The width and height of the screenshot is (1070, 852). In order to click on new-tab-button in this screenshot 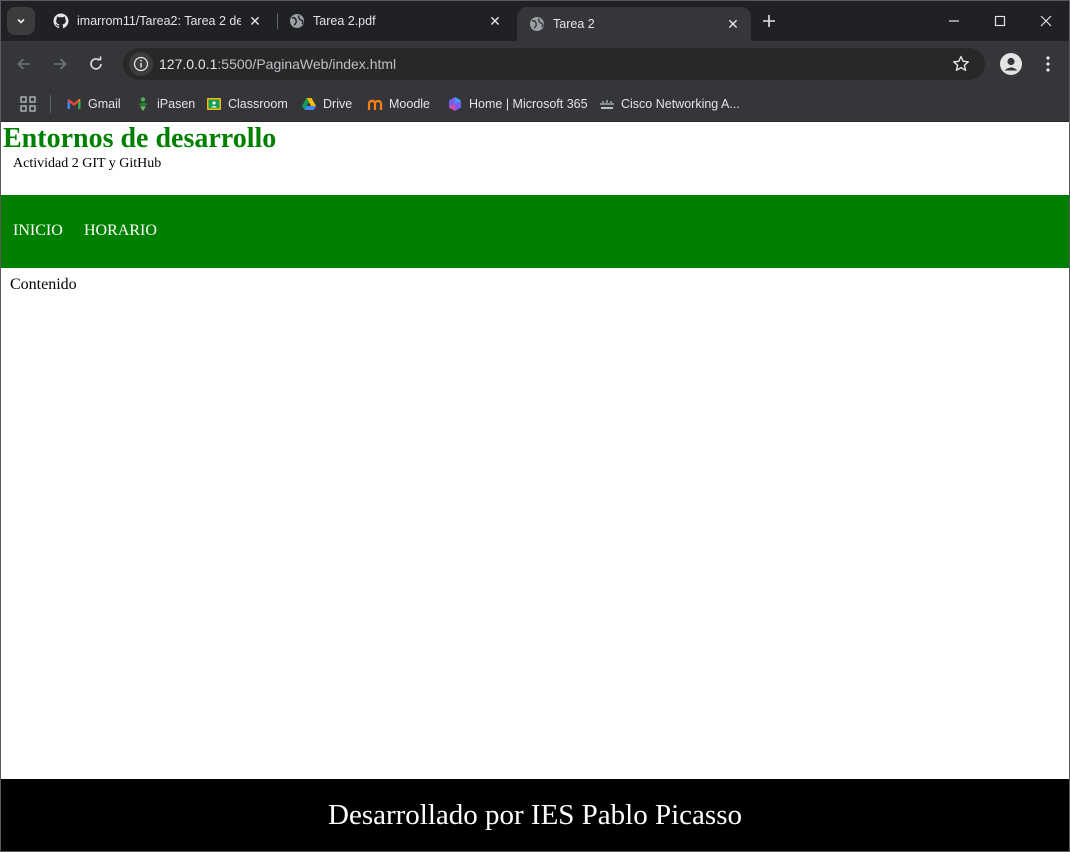, I will do `click(769, 21)`.